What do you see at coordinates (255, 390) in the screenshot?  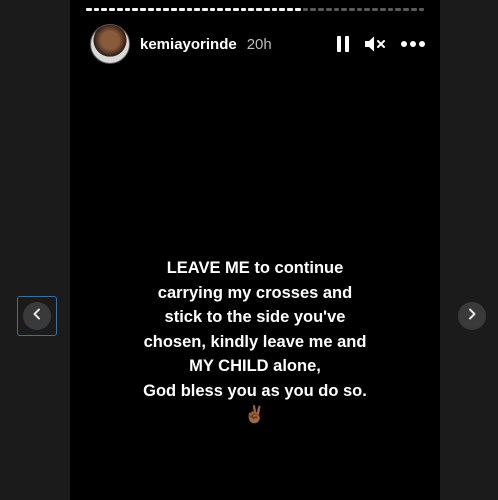 I see `story-line: God bless you as you do so.` at bounding box center [255, 390].